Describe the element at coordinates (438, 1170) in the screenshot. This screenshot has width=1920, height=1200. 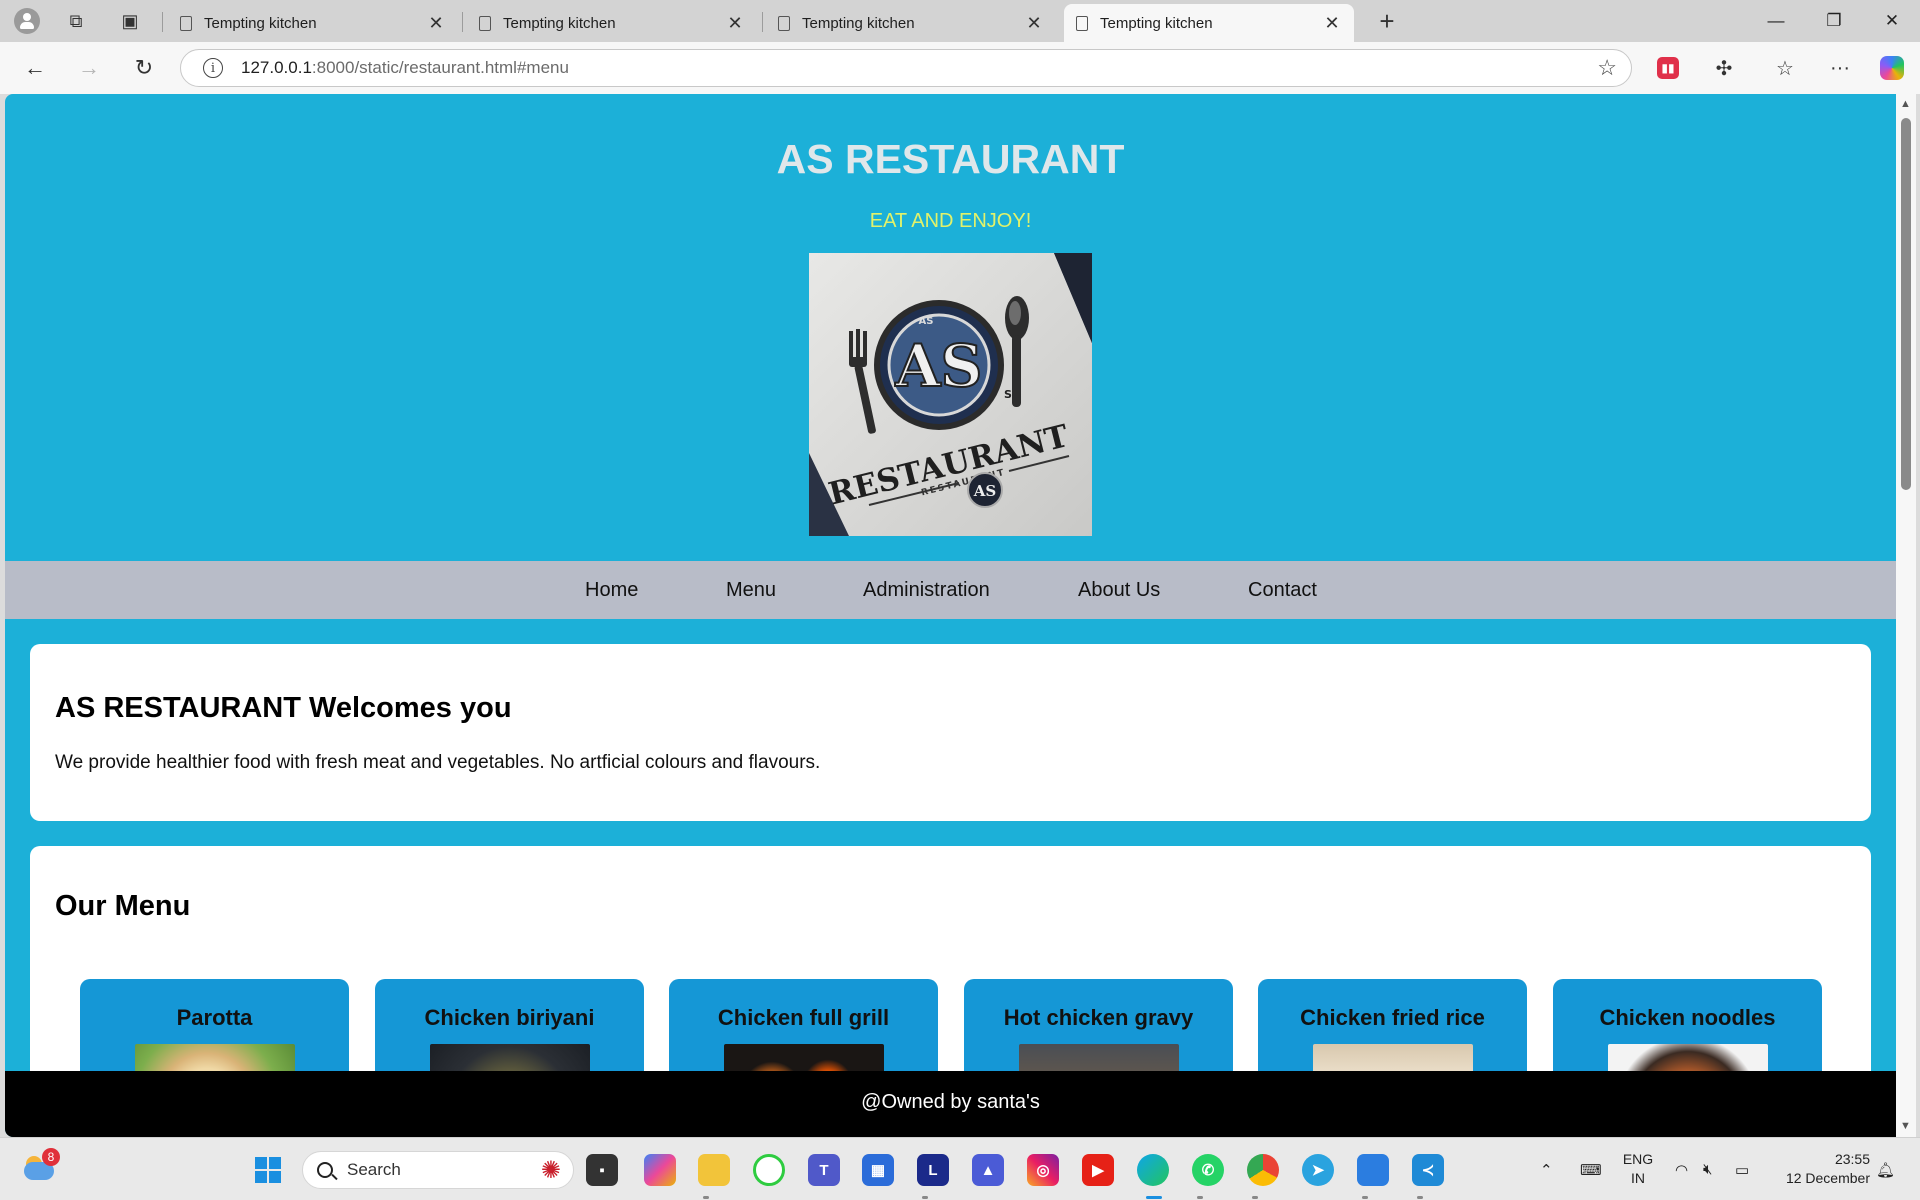
I see `taskbar-search: Search ✺` at that location.